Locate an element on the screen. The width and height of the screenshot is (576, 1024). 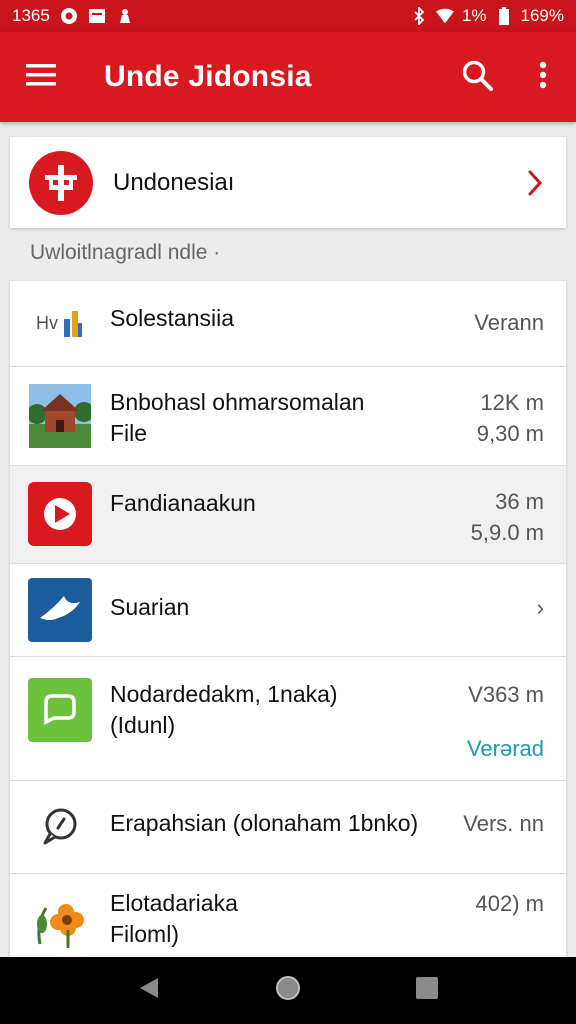
overflow-menu-button is located at coordinates (543, 77).